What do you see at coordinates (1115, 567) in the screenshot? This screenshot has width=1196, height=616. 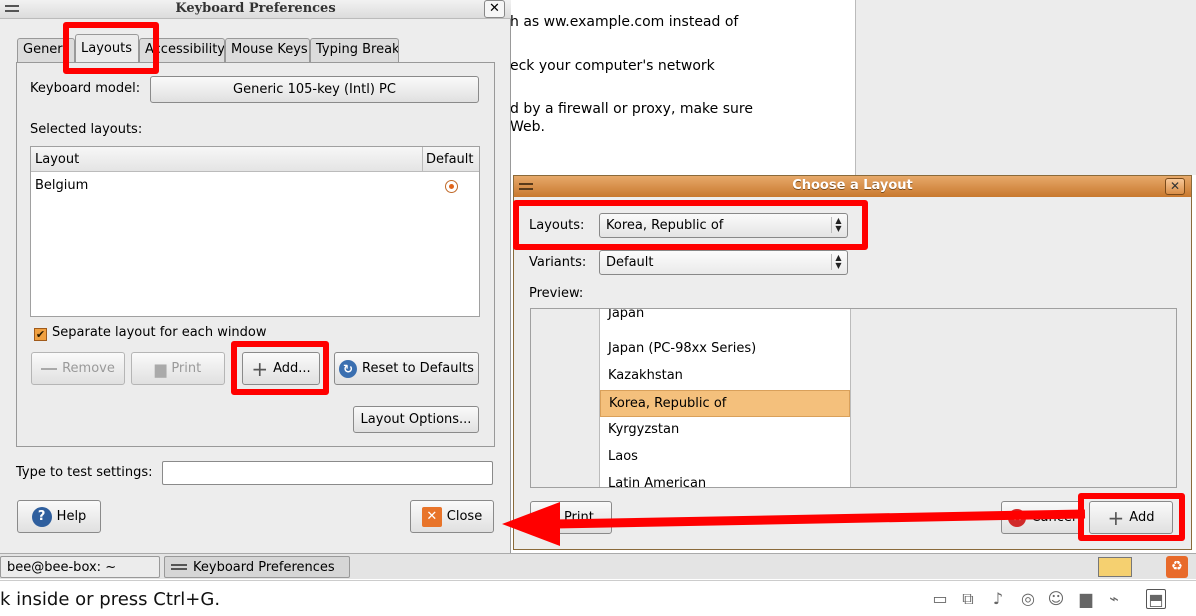 I see `workspace-switcher-icon` at bounding box center [1115, 567].